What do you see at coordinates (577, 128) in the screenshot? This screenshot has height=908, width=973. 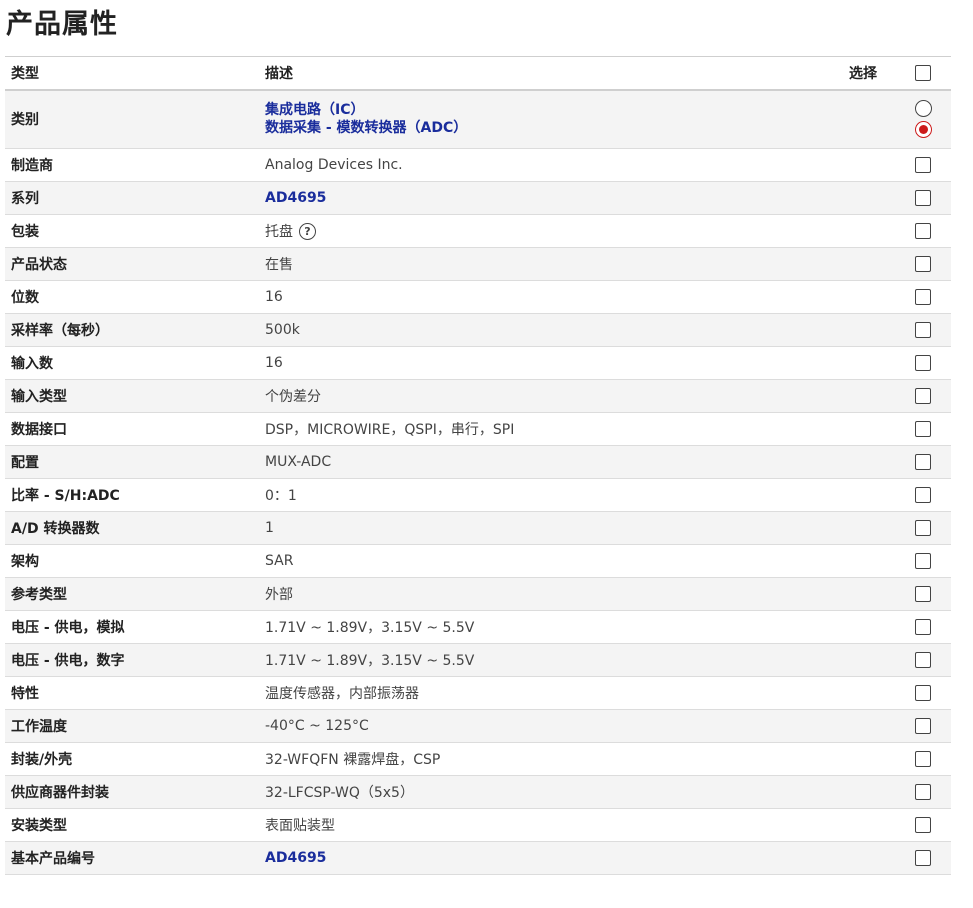 I see `category-link-adc: 数据采集 - 模数转换器（ADC）` at bounding box center [577, 128].